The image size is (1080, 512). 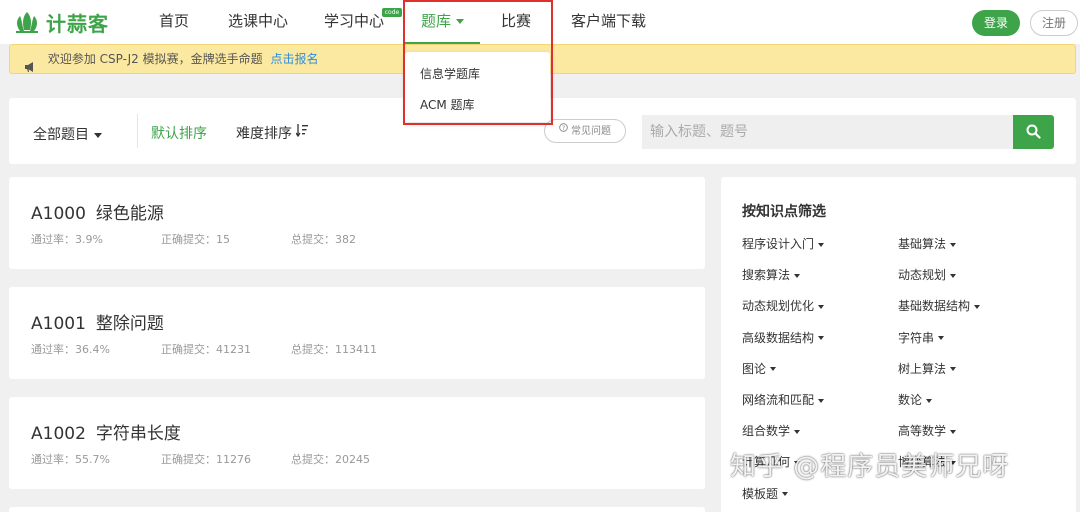 I want to click on total-submissions: 总提交：20245, so click(x=330, y=459).